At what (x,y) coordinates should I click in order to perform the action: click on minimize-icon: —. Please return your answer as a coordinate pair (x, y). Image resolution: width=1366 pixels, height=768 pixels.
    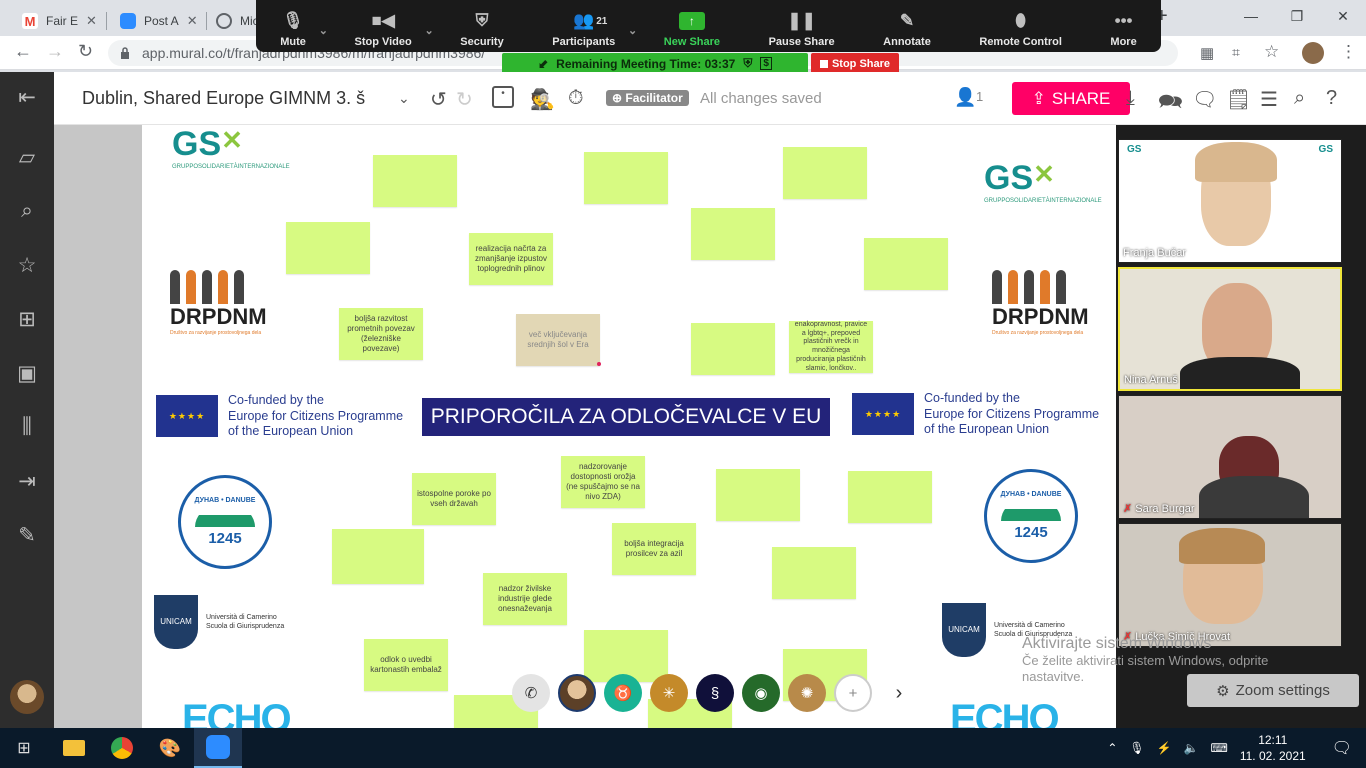
    Looking at the image, I should click on (1251, 16).